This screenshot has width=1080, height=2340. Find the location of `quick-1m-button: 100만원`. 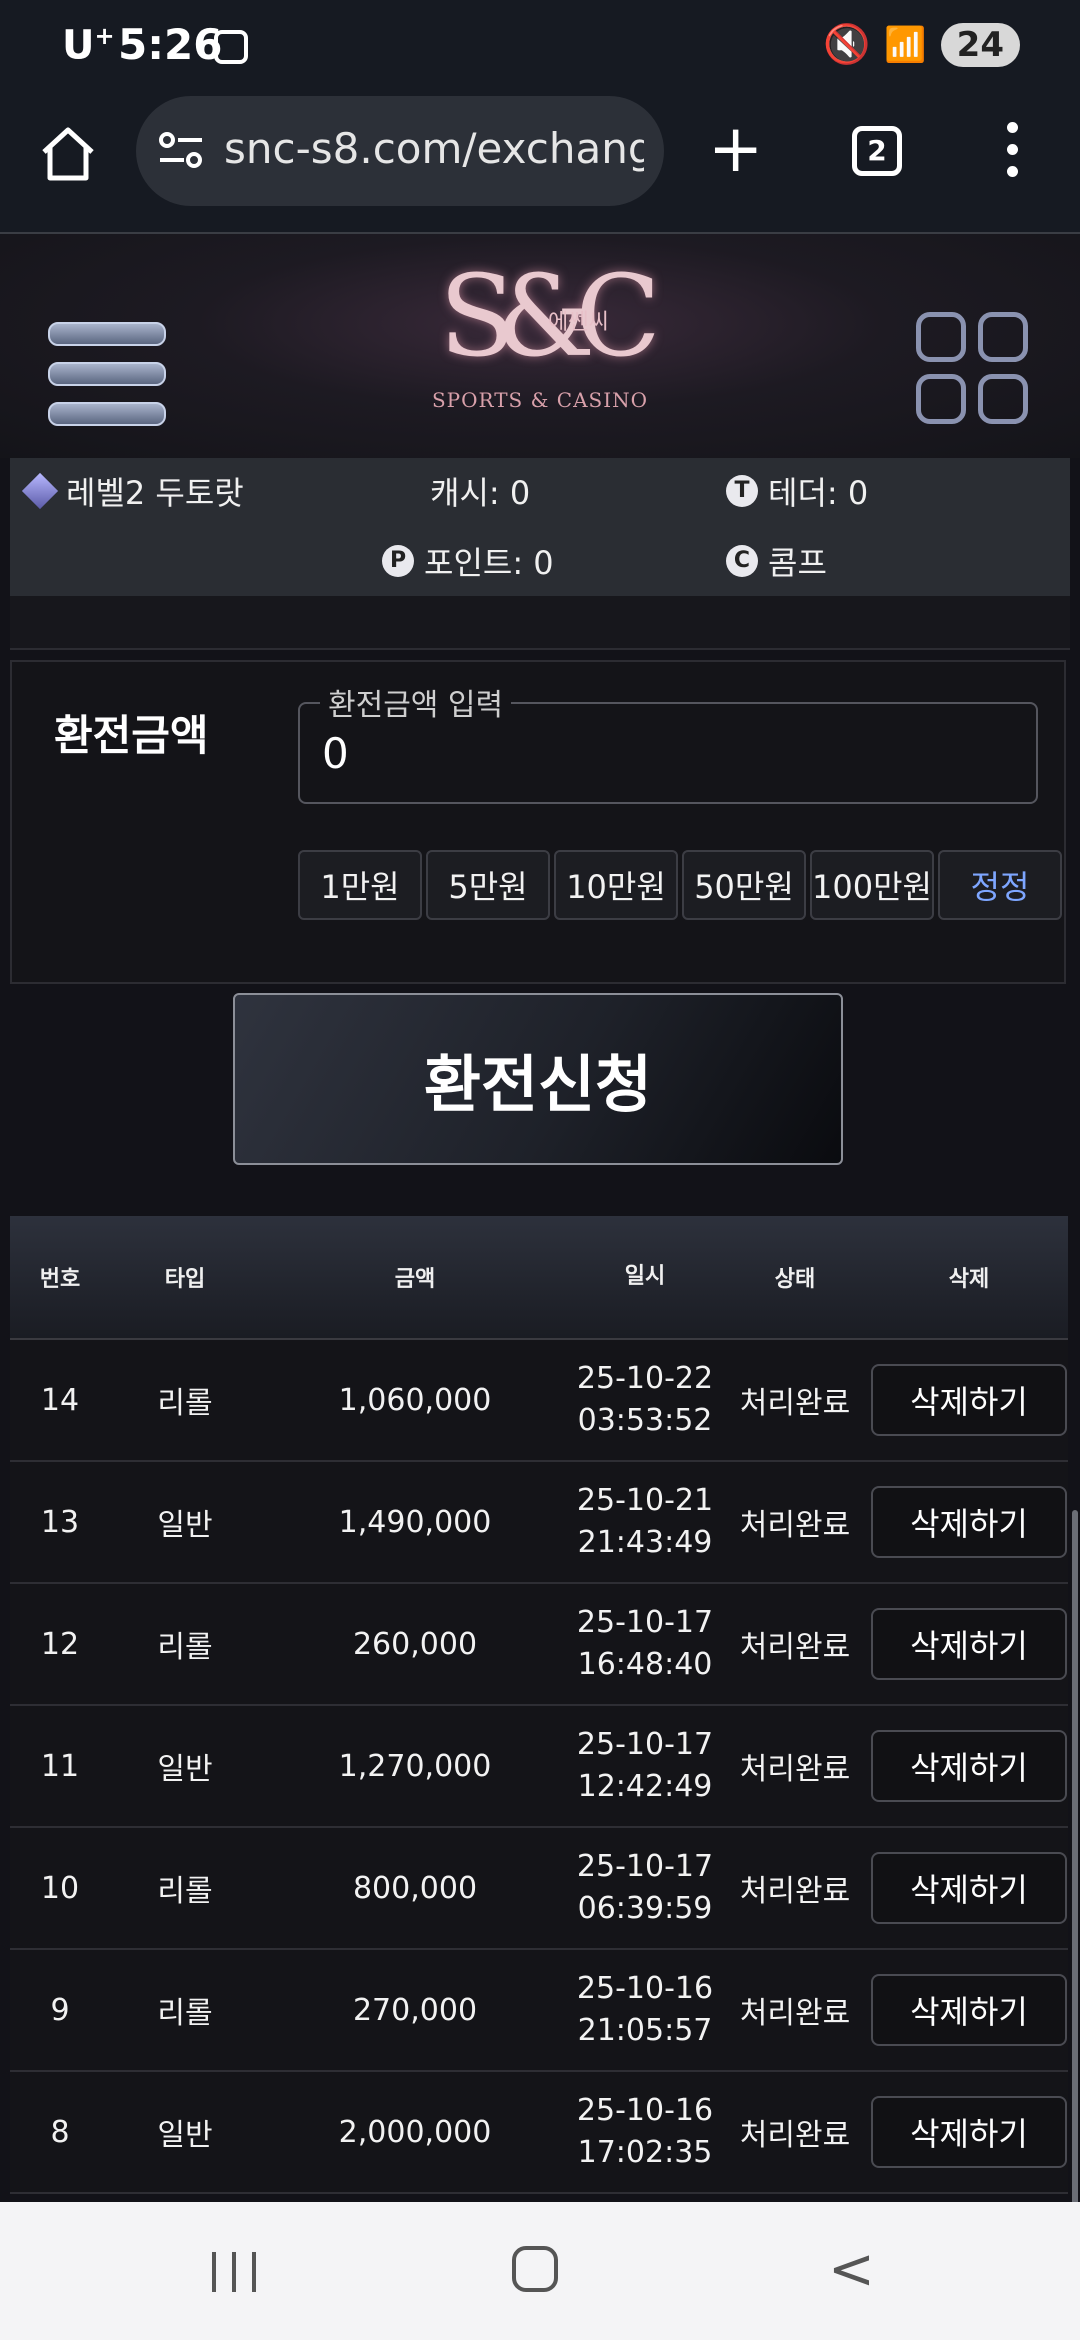

quick-1m-button: 100만원 is located at coordinates (872, 885).